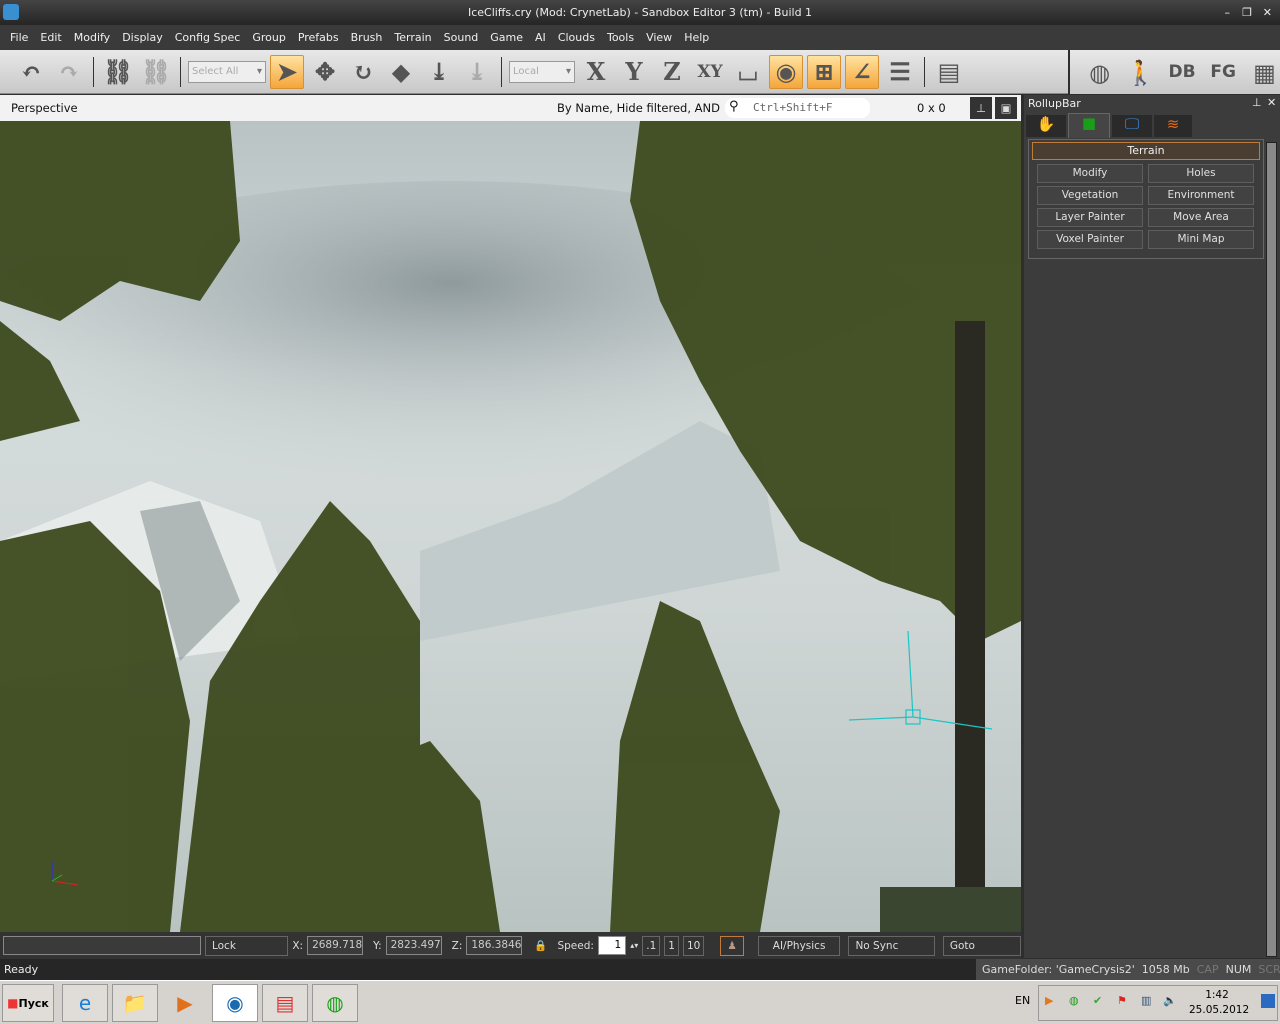  What do you see at coordinates (413, 945) in the screenshot?
I see `y-coordinate-field: 2823.497` at bounding box center [413, 945].